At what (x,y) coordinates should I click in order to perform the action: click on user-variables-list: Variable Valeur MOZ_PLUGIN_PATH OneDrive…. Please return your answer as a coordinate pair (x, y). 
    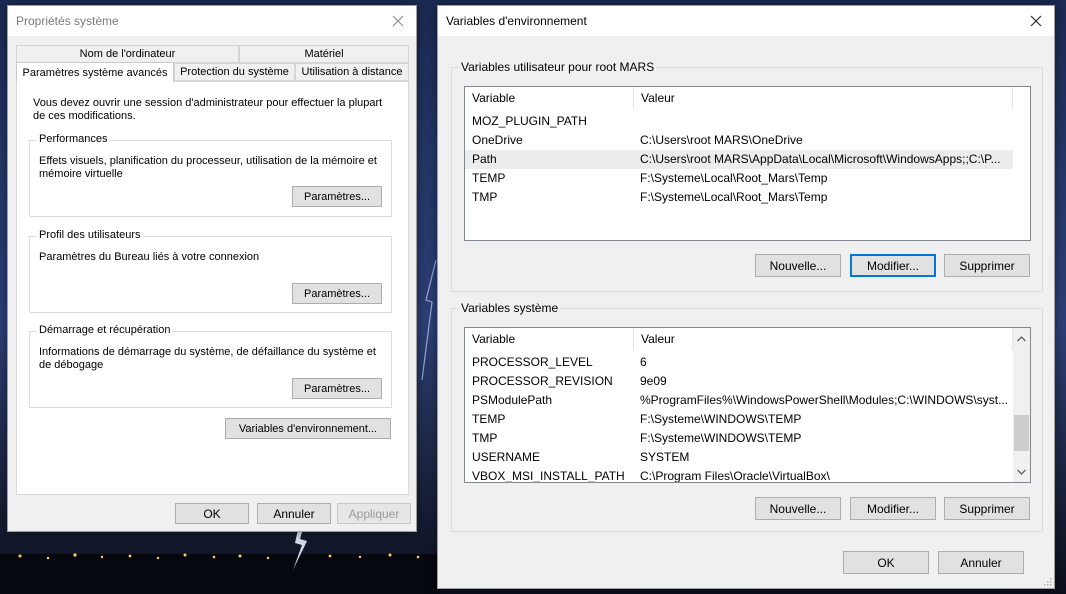
    Looking at the image, I should click on (747, 163).